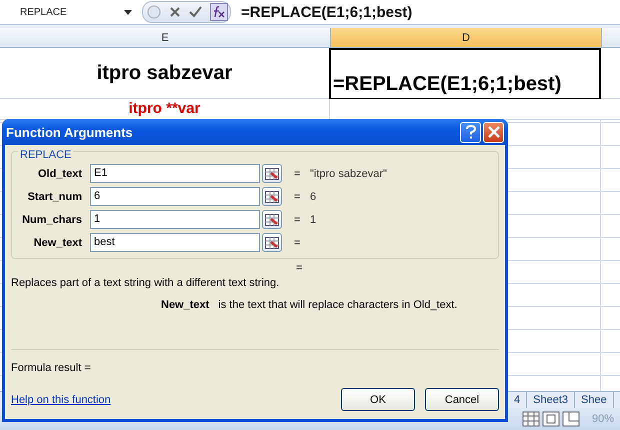  Describe the element at coordinates (145, 283) in the screenshot. I see `function-description: Replaces part of a text string with a different text string.` at that location.